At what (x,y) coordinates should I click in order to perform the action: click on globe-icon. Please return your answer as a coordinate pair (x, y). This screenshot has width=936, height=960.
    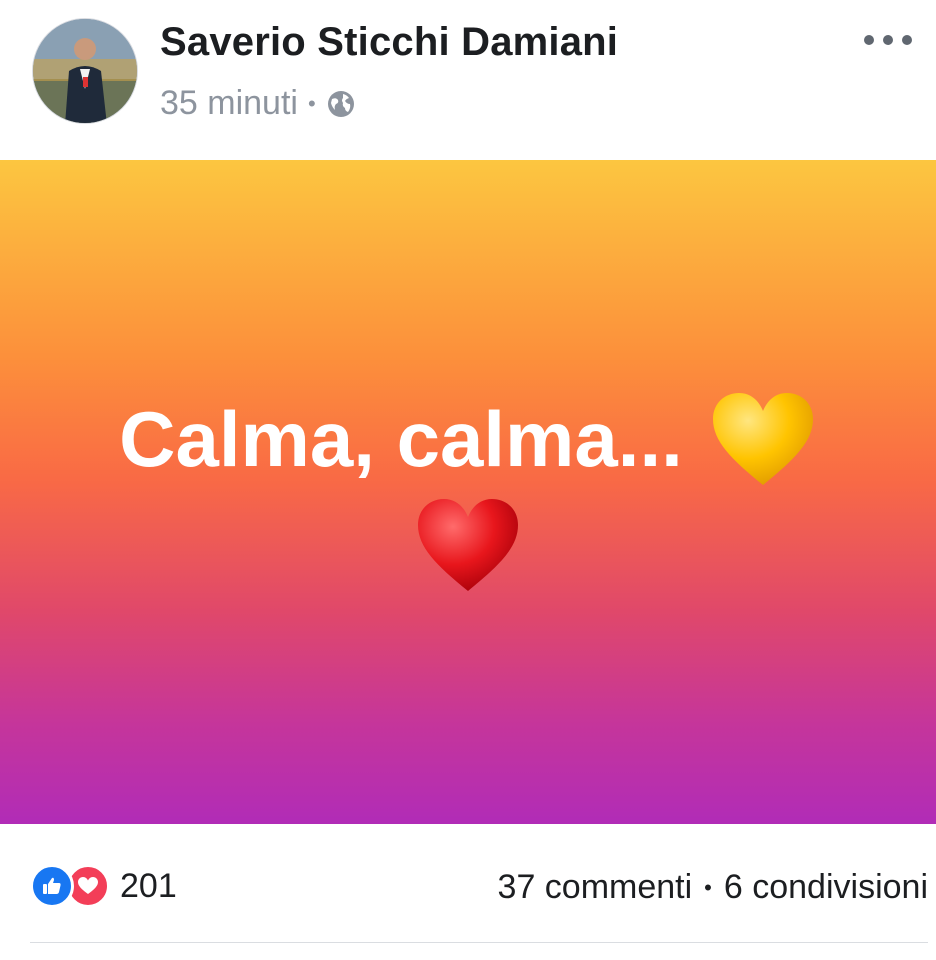
    Looking at the image, I should click on (341, 104).